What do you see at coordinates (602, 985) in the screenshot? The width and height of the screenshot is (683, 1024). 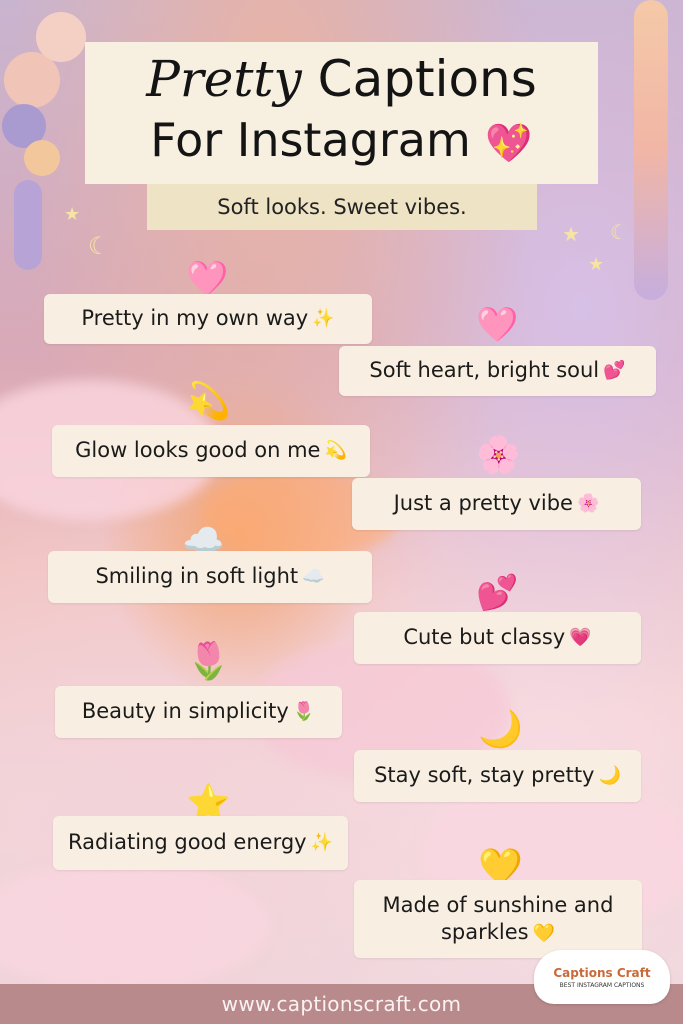 I see `logo-tagline: BEST INSTAGRAM CAPTIONS` at bounding box center [602, 985].